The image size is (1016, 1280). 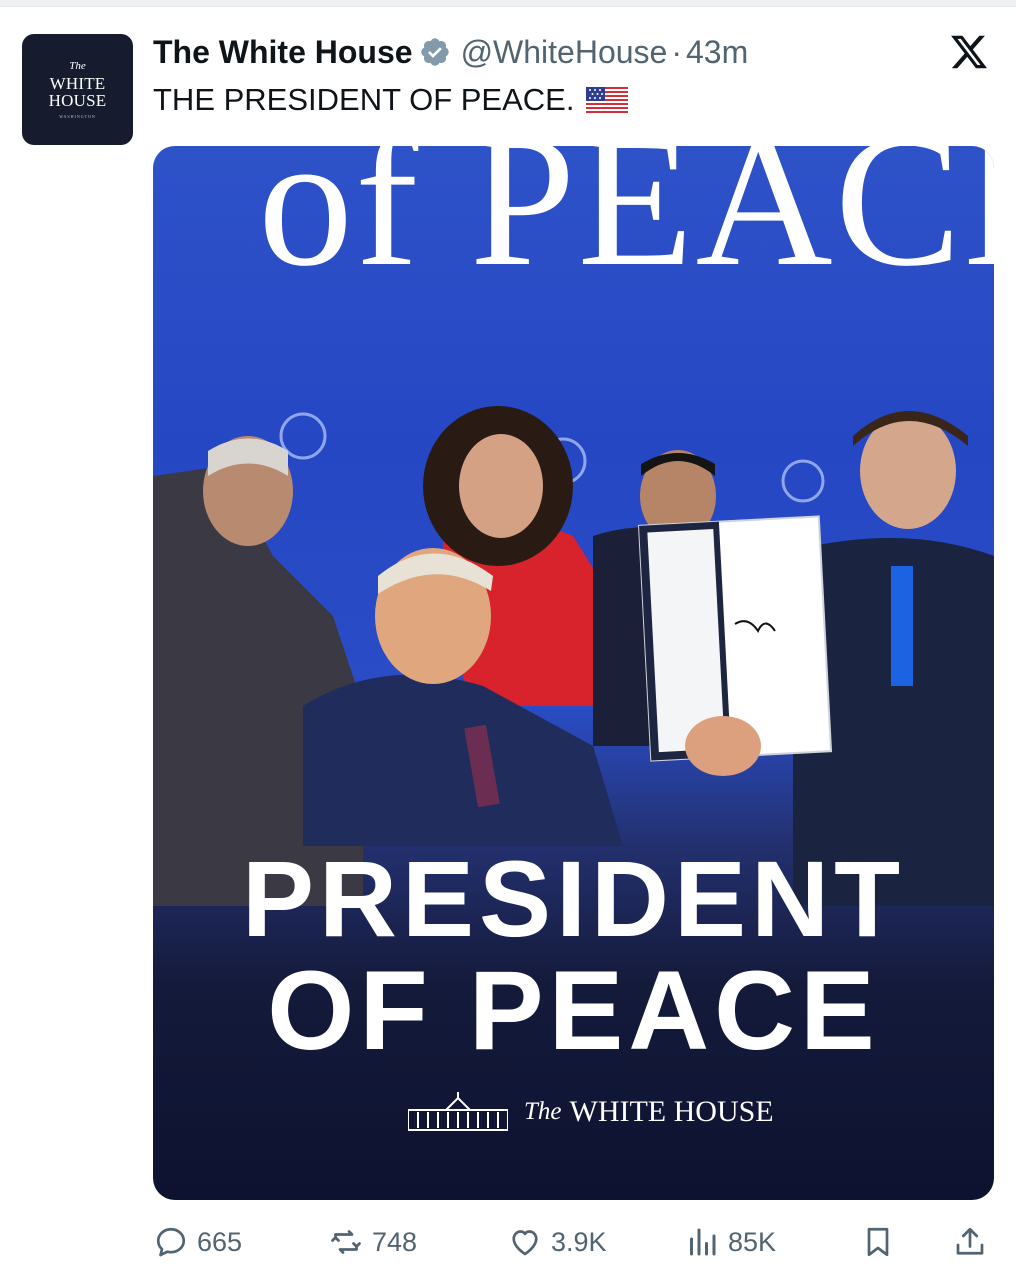 I want to click on tweet-text-content: THE PRESIDENT OF PEACE., so click(x=364, y=99).